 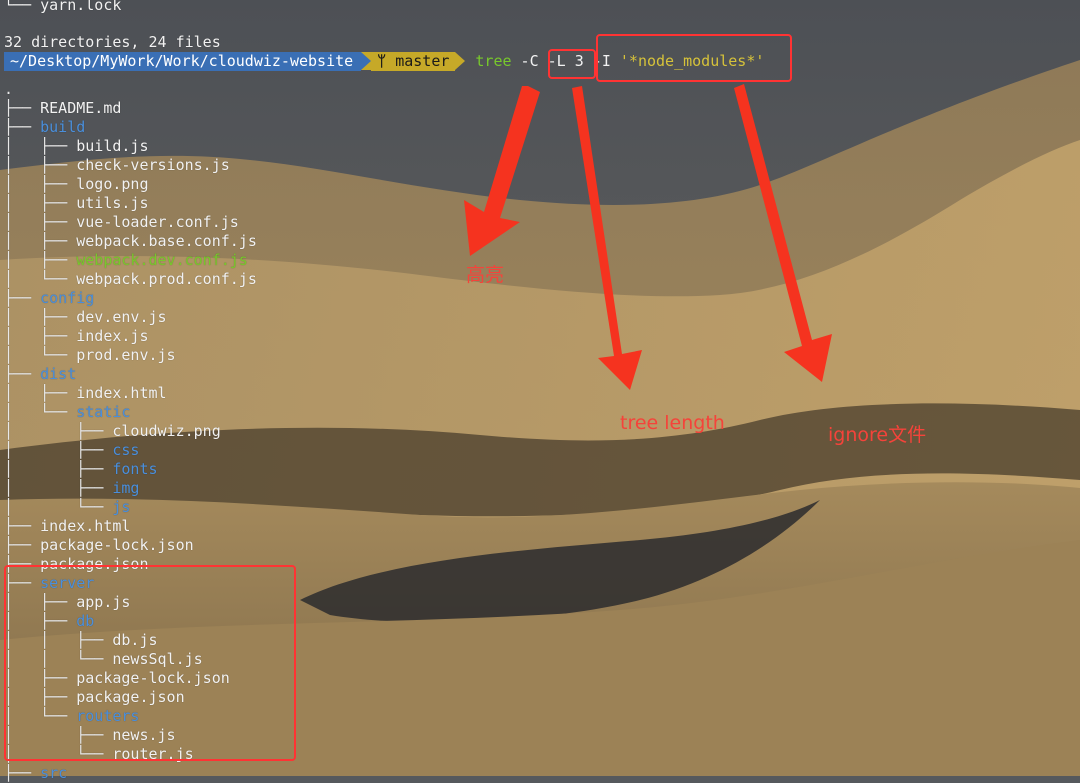 What do you see at coordinates (648, 237) in the screenshot?
I see `annotation-arrows` at bounding box center [648, 237].